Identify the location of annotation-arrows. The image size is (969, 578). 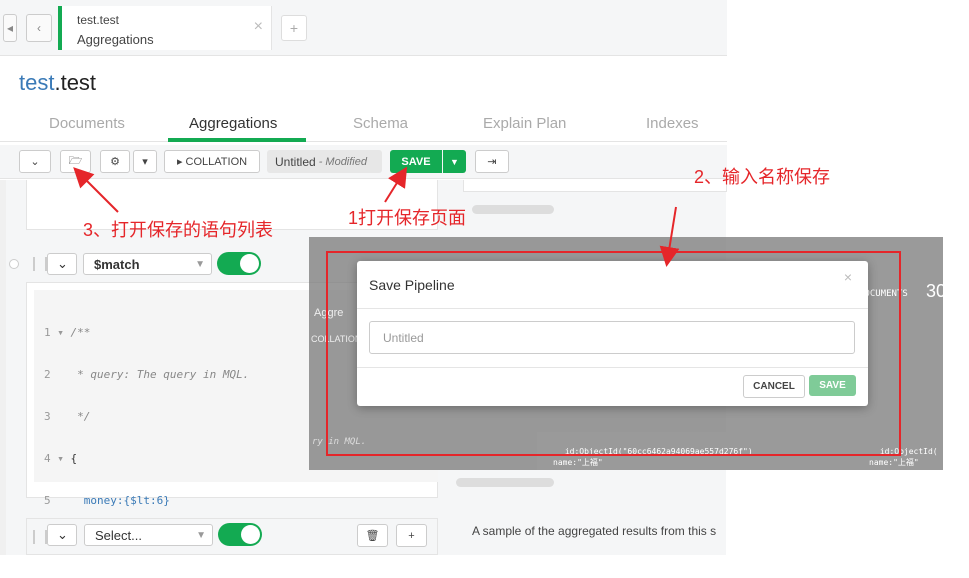
(376, 216).